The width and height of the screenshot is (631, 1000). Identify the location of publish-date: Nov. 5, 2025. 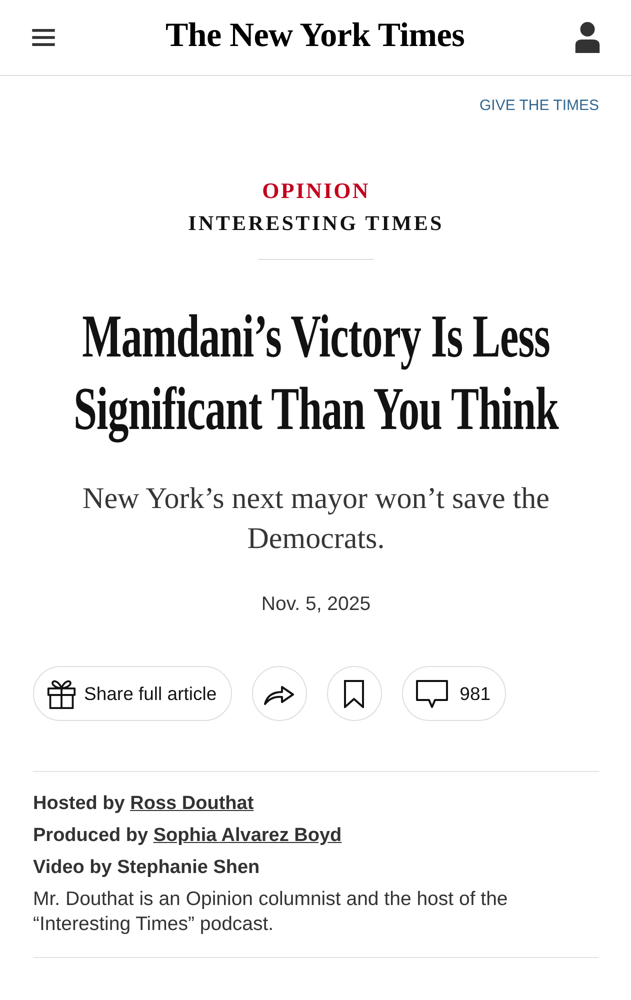
(316, 604).